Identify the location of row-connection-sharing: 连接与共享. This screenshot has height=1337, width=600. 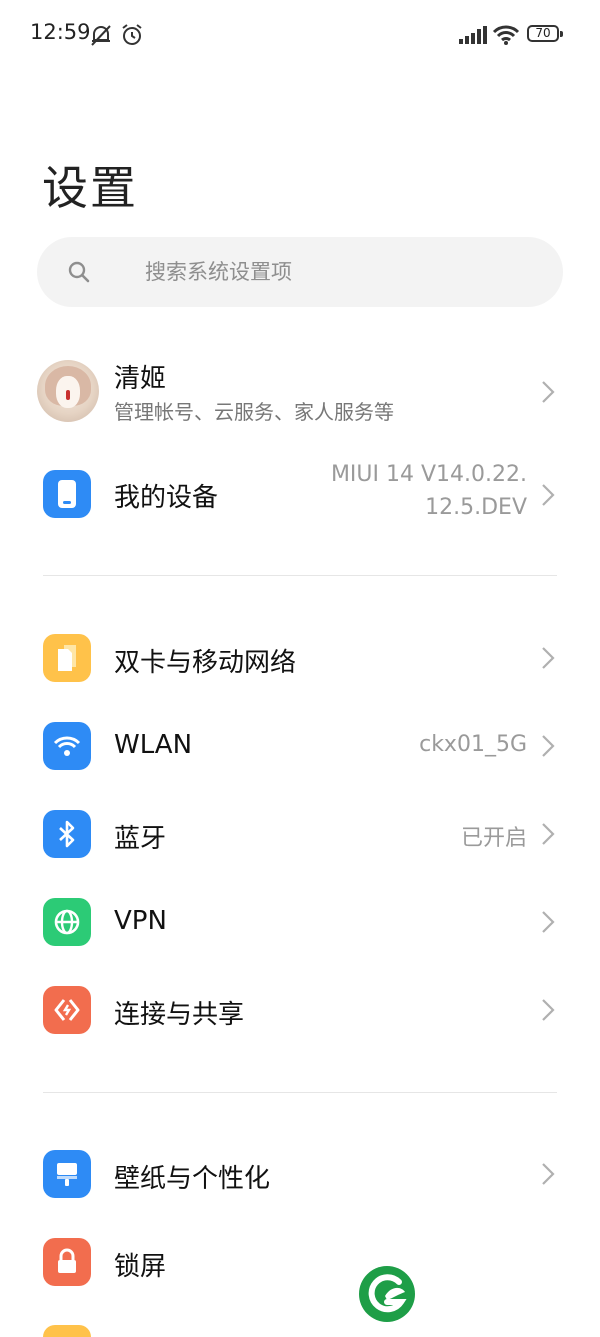
(300, 1010).